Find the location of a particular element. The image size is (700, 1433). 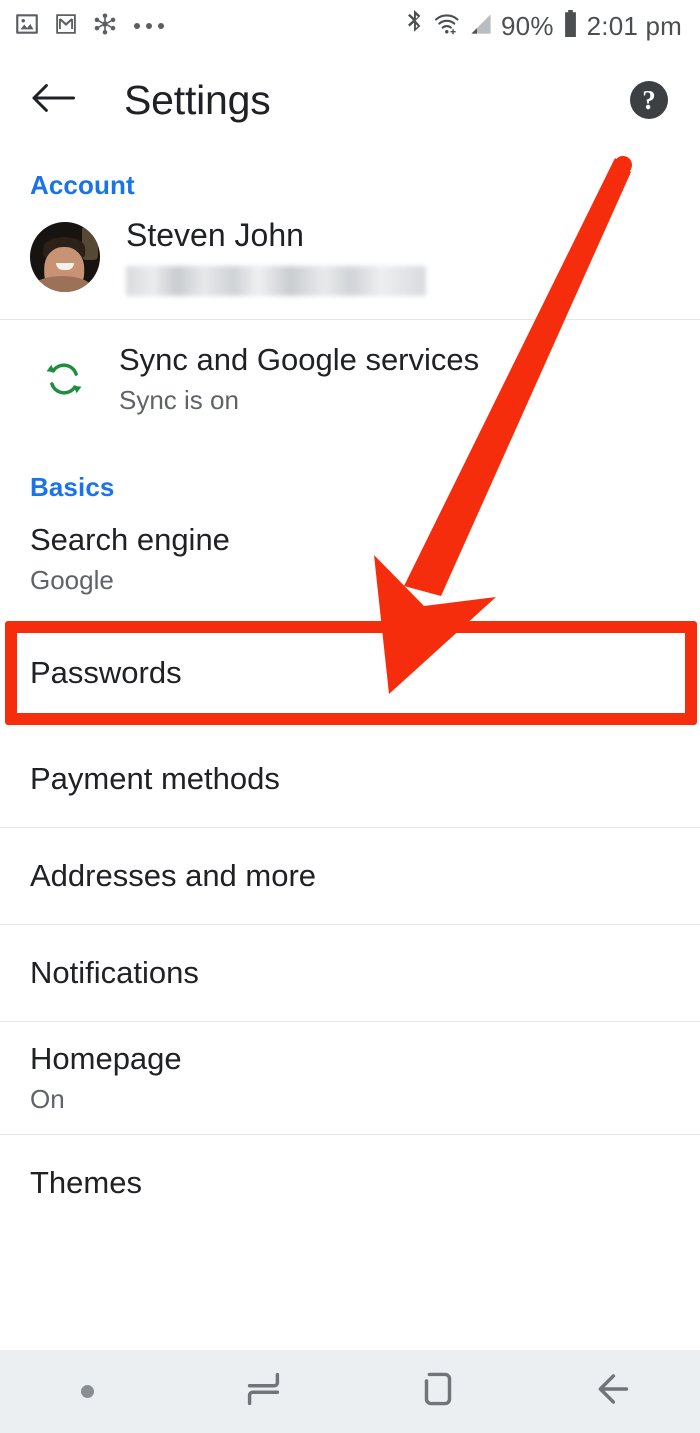

home-icon is located at coordinates (438, 1391).